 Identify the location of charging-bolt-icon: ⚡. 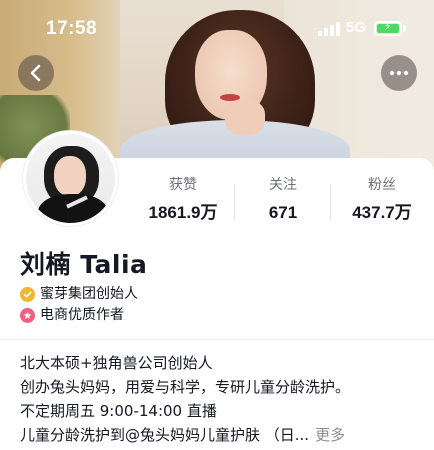
(388, 26).